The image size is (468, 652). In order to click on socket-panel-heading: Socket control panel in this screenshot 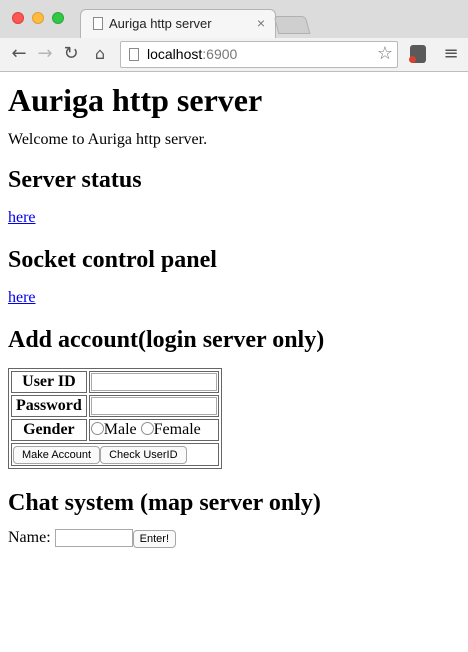, I will do `click(112, 260)`.